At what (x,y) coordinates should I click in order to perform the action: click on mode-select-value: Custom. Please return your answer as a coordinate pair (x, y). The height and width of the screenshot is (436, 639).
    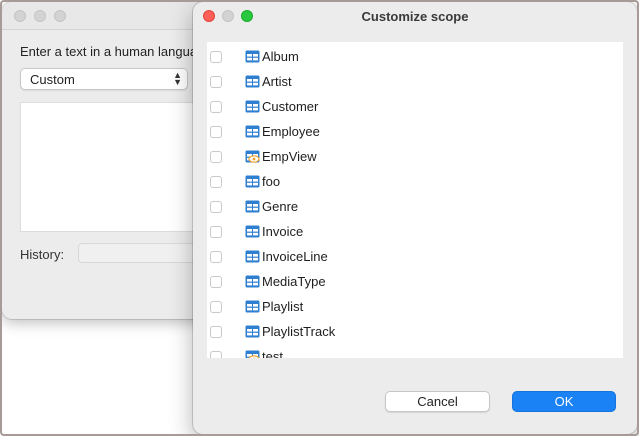
    Looking at the image, I should click on (52, 79).